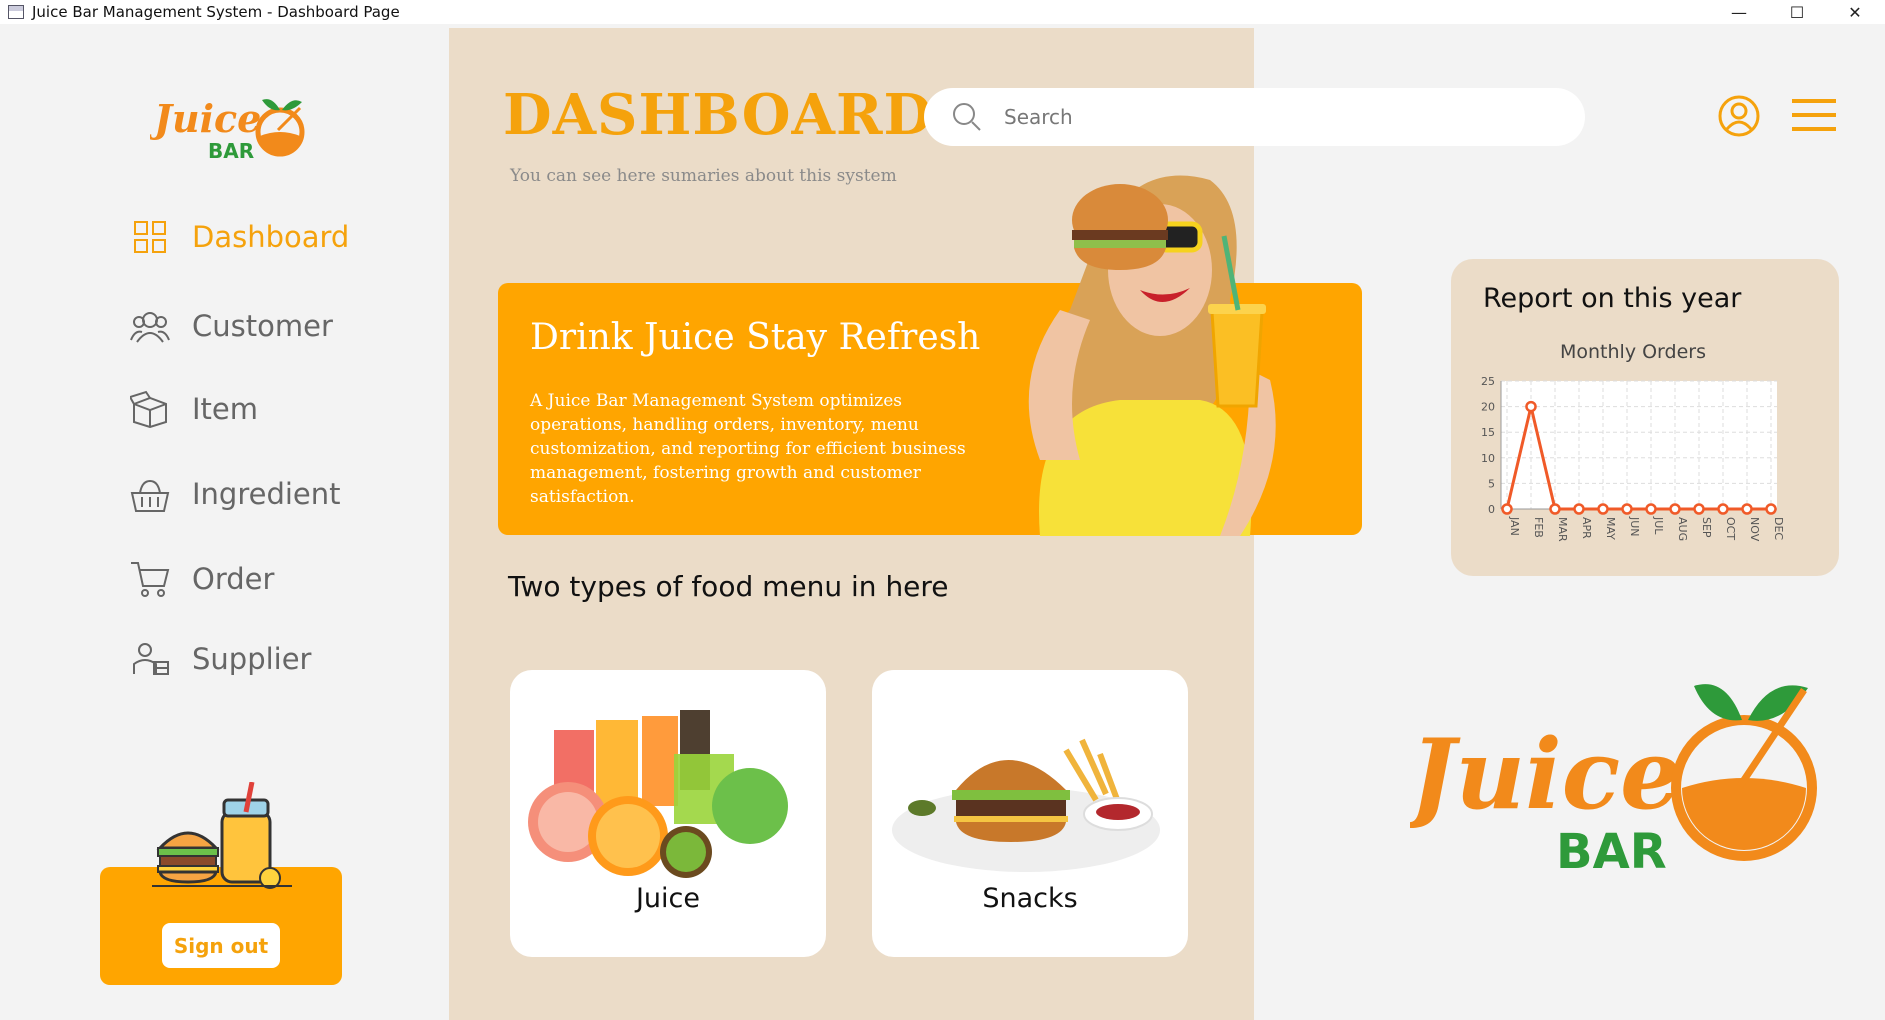 The image size is (1885, 1020). I want to click on sidebar-item-supplier: Supplier, so click(220, 659).